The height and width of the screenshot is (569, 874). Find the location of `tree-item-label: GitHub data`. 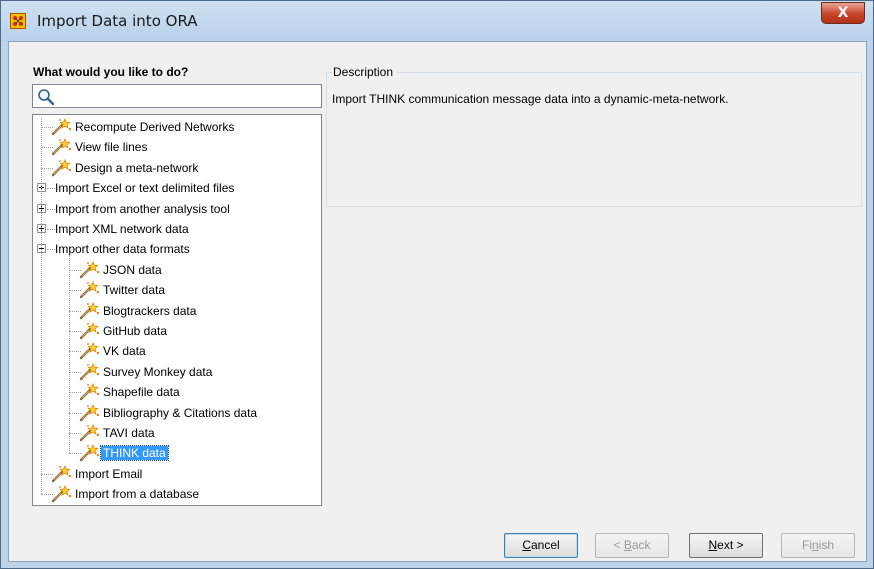

tree-item-label: GitHub data is located at coordinates (135, 331).